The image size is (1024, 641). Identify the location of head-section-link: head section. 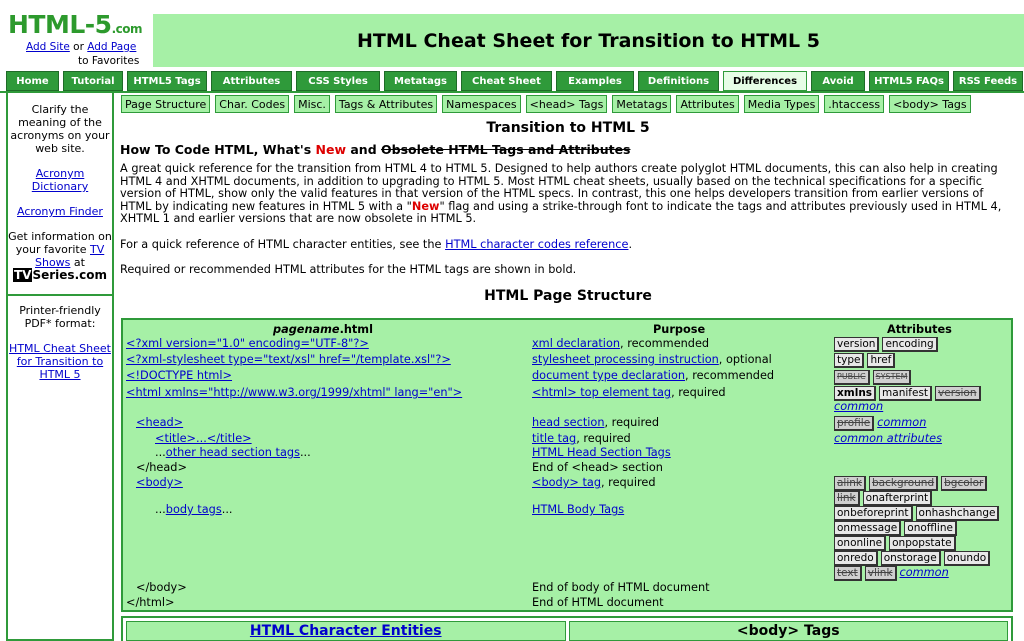
(568, 422).